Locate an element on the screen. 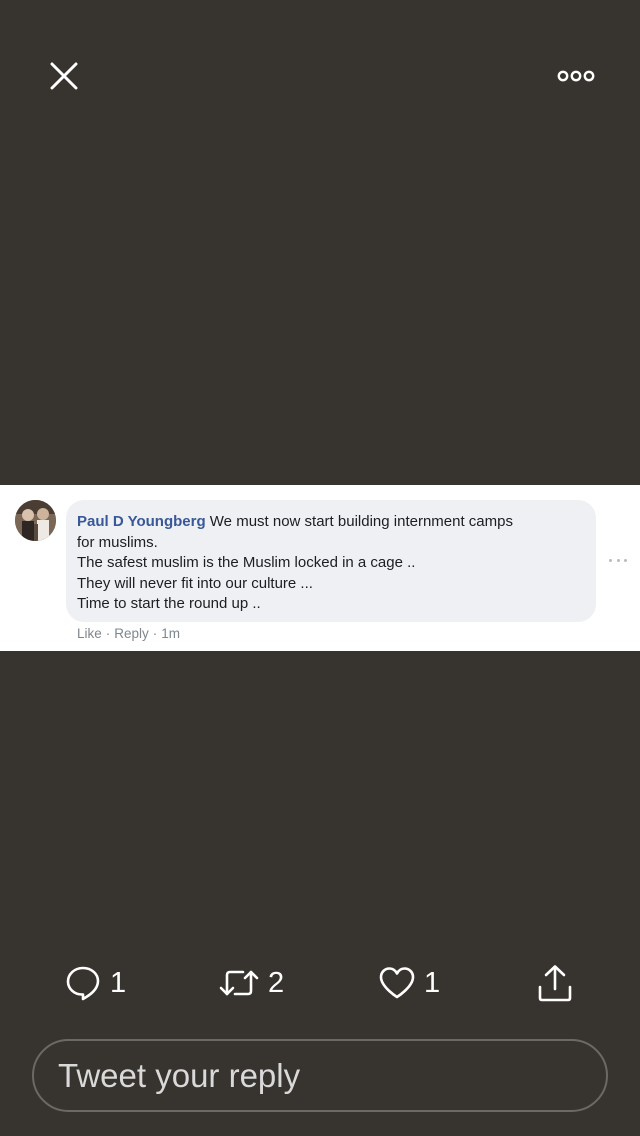  comment-text: Time to start the round up .. is located at coordinates (169, 603).